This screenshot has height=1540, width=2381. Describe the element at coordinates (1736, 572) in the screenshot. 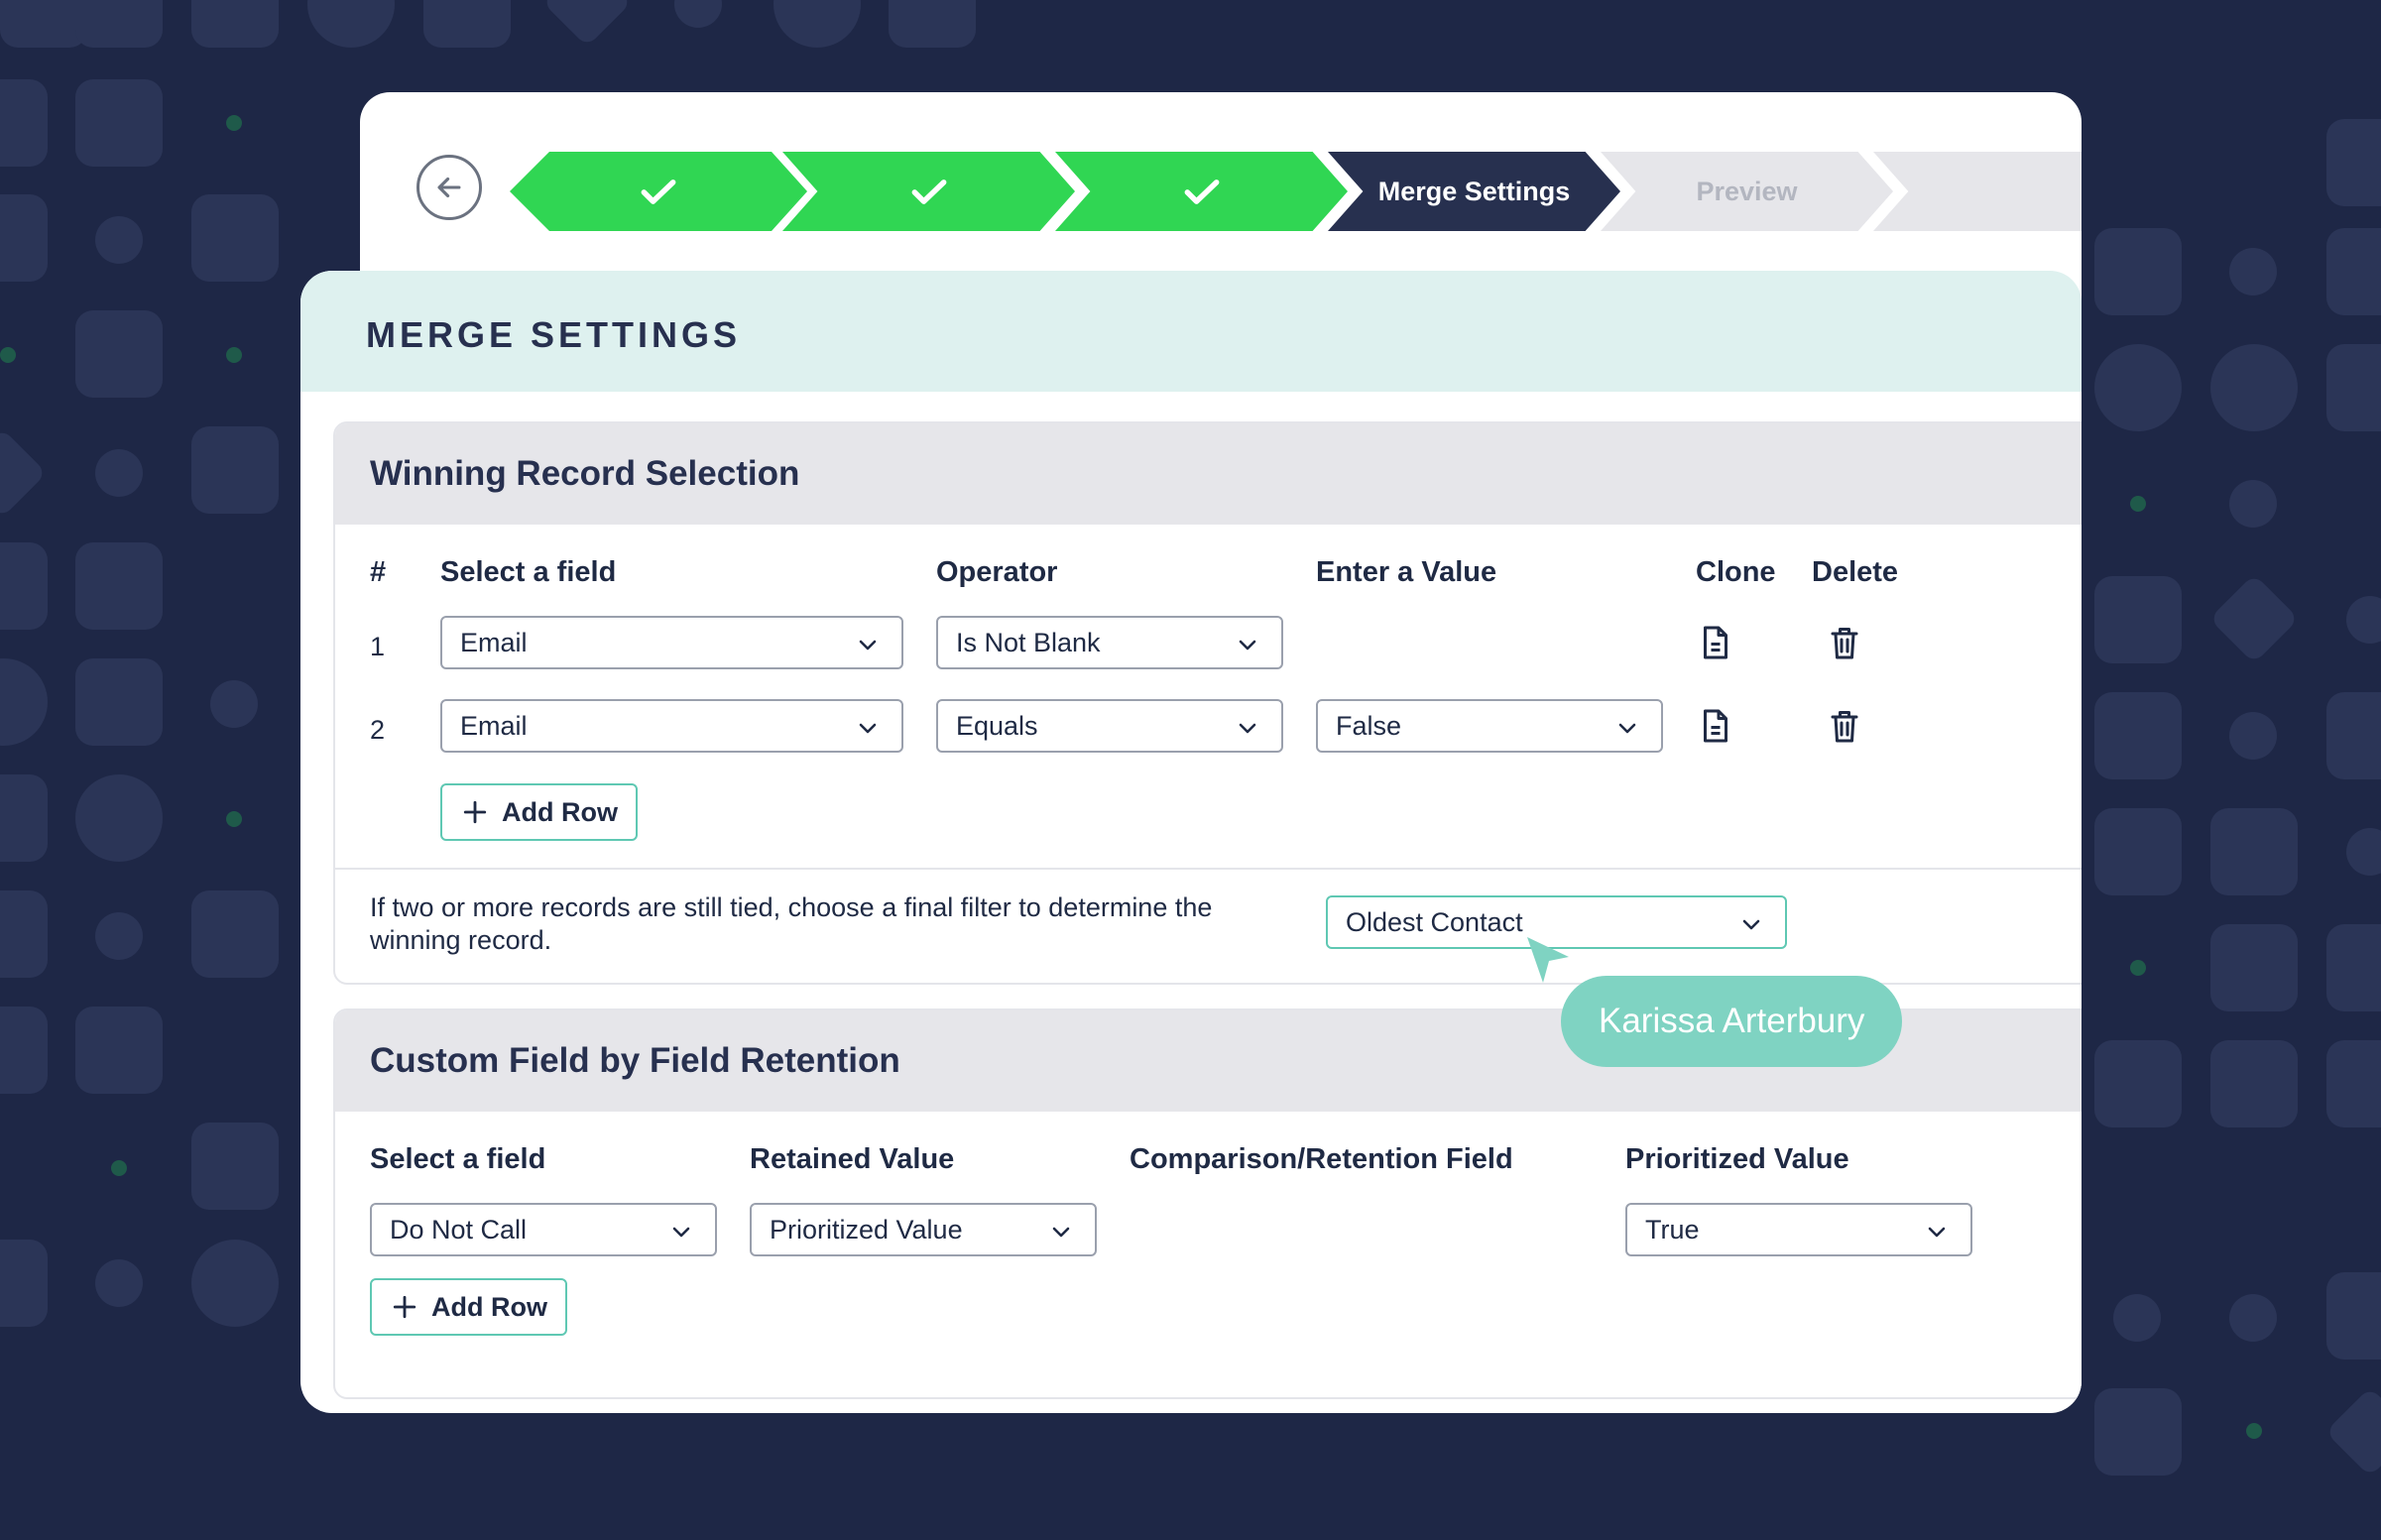

I see `col-header-clone: Clone` at that location.